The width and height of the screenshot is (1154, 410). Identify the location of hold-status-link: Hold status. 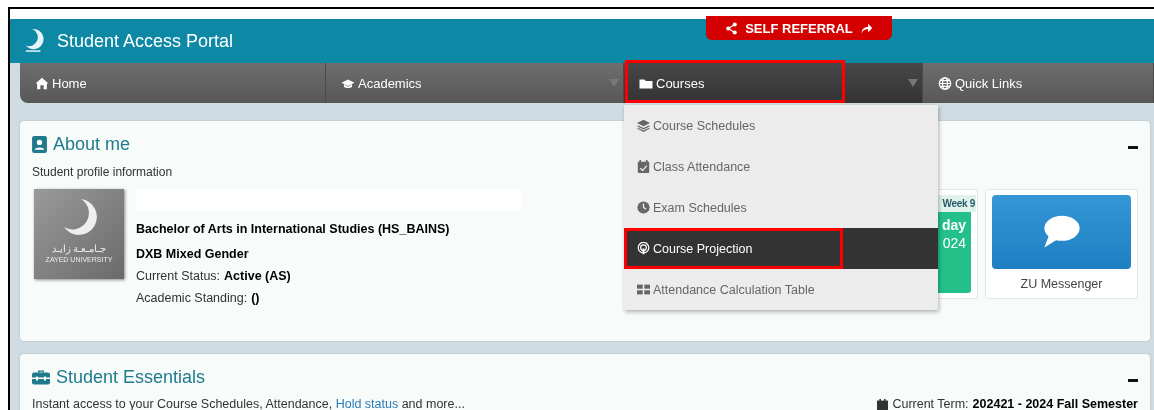
(367, 403).